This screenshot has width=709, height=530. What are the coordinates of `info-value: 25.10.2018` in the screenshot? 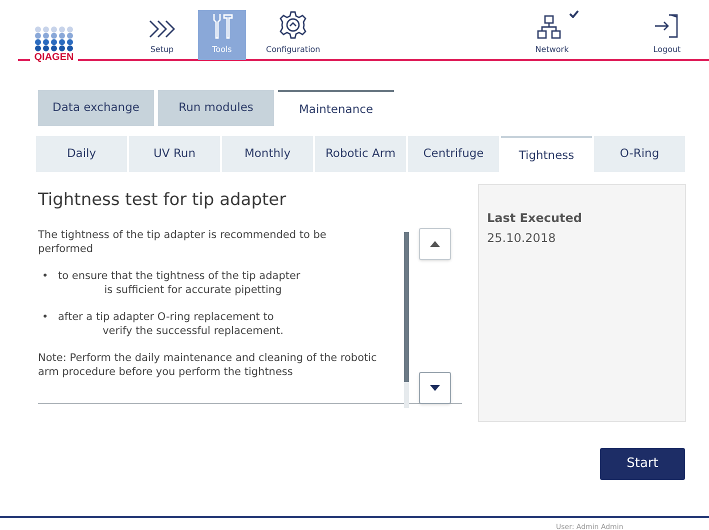 It's located at (522, 238).